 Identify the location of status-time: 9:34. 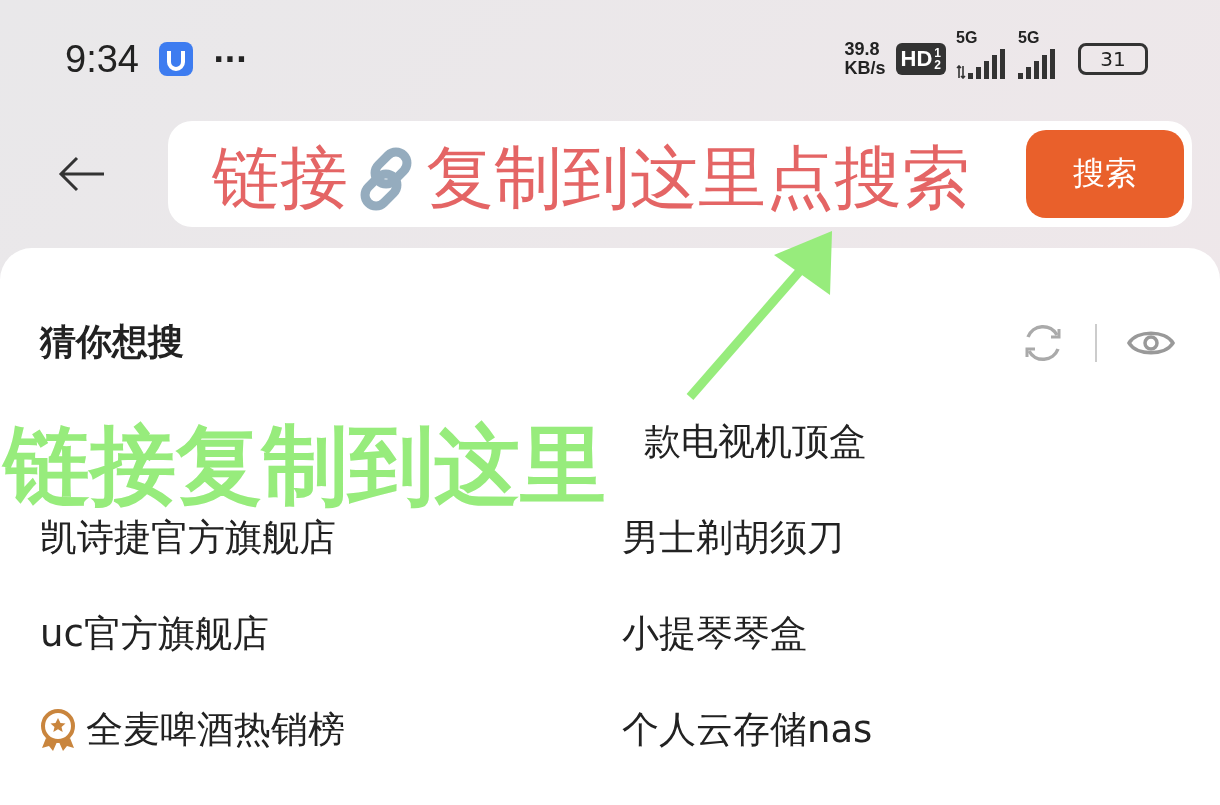
(102, 59).